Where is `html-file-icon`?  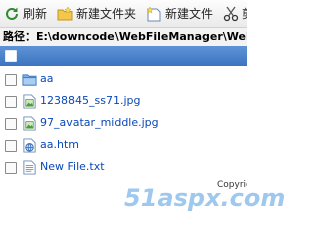
html-file-icon is located at coordinates (29, 145).